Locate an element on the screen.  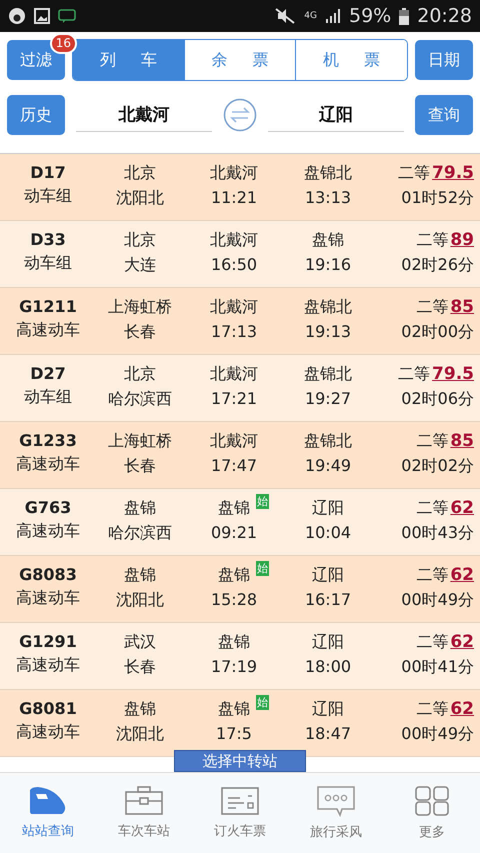
battery-percent: 59% is located at coordinates (370, 16).